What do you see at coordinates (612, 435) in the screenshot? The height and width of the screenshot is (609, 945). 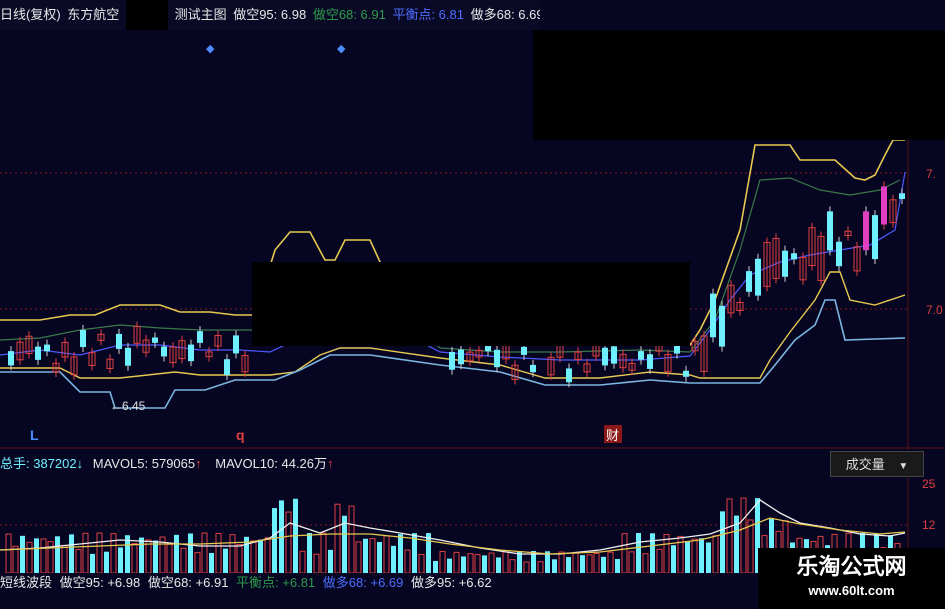 I see `cai-marker: 财` at bounding box center [612, 435].